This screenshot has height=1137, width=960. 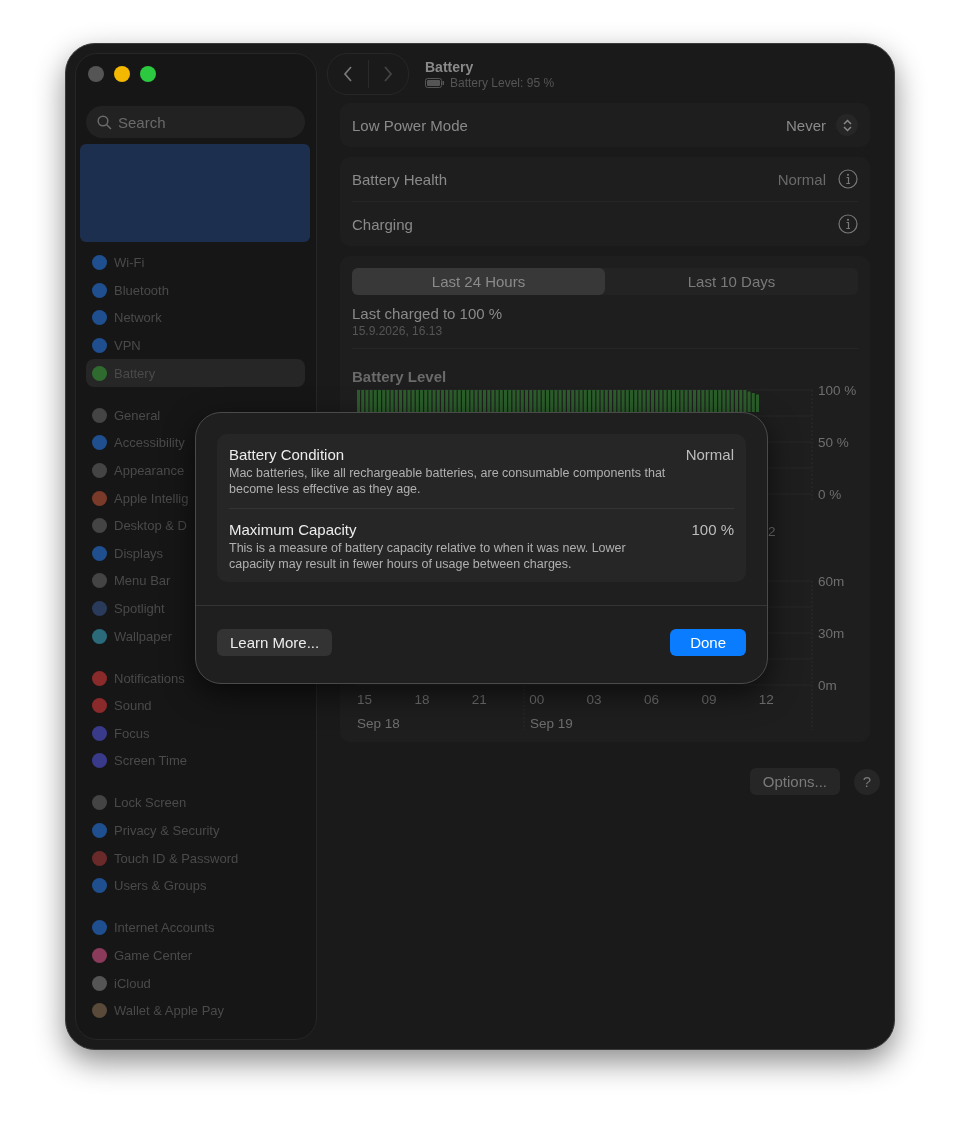 I want to click on last-charged-text: Last charged to 100 %, so click(x=428, y=313).